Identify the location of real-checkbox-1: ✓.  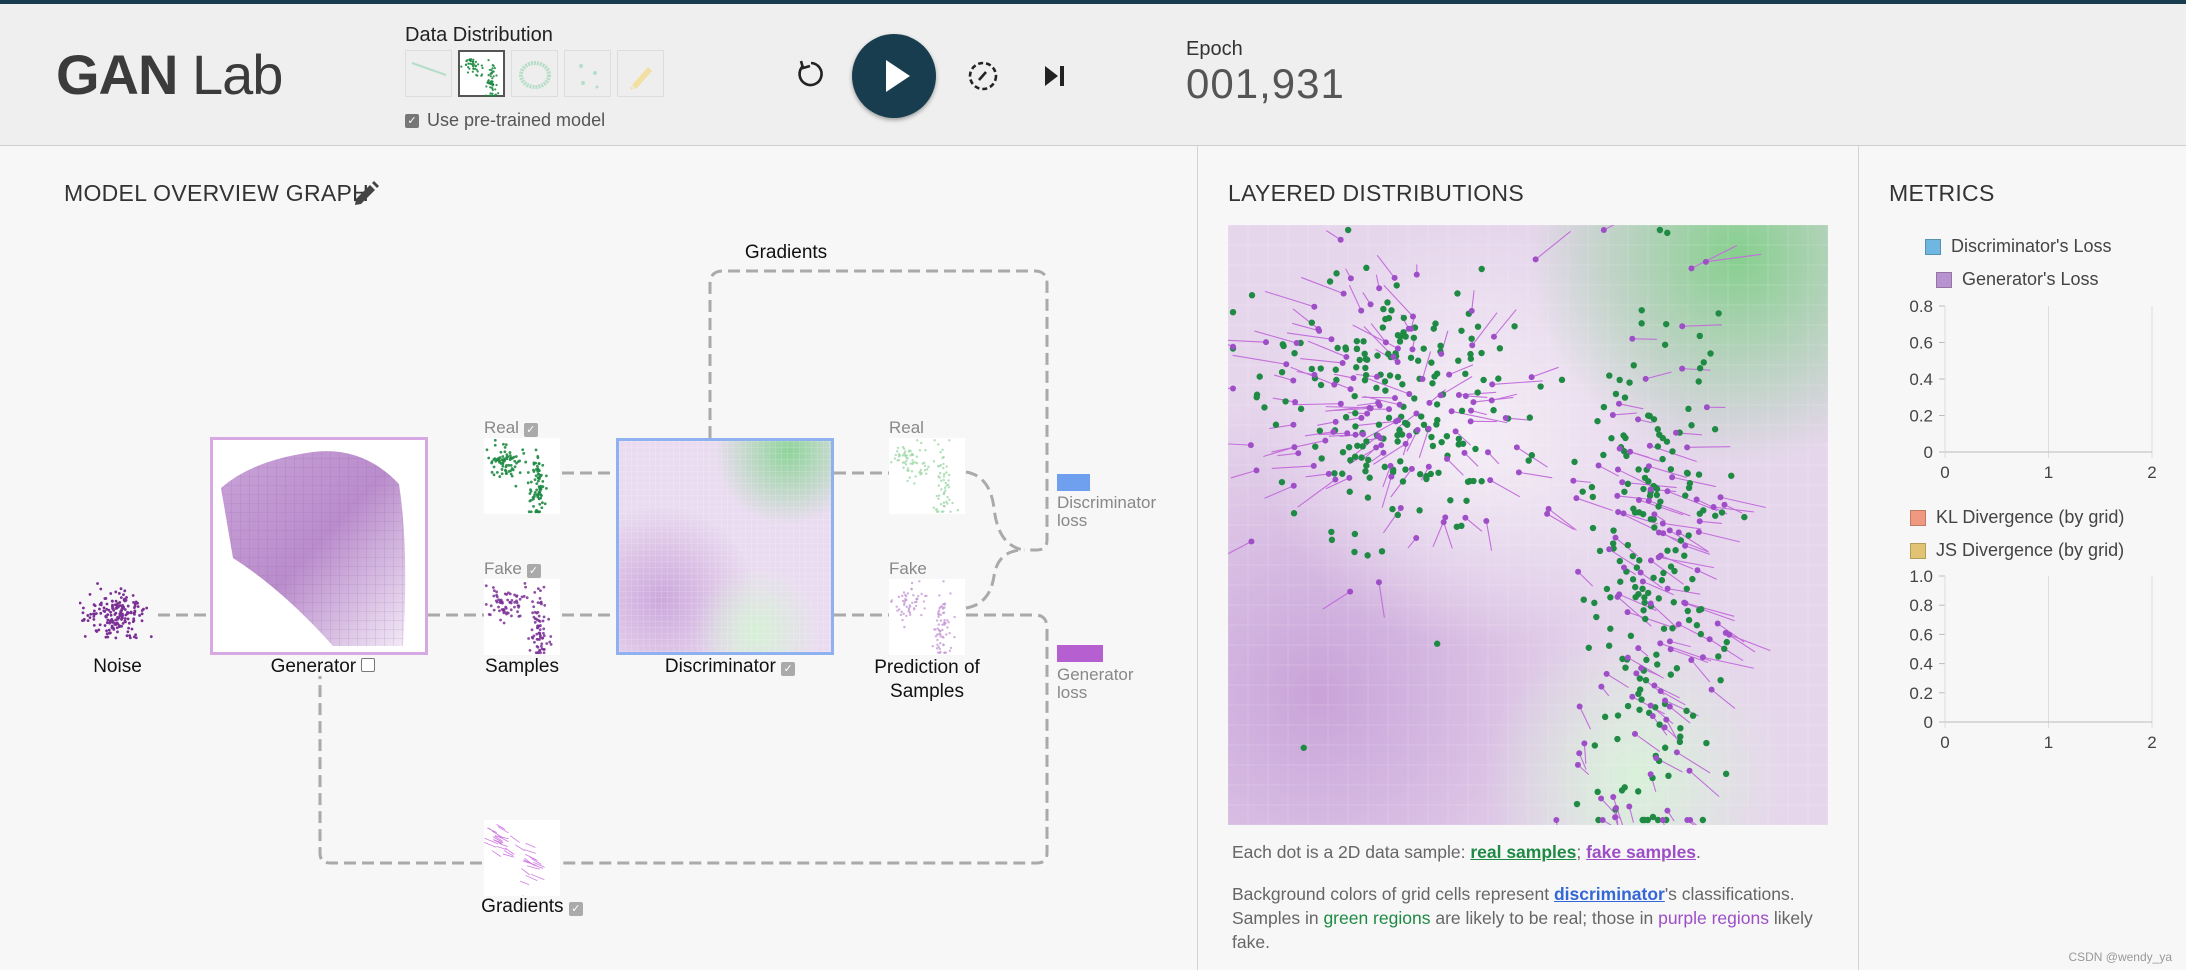
(530, 430).